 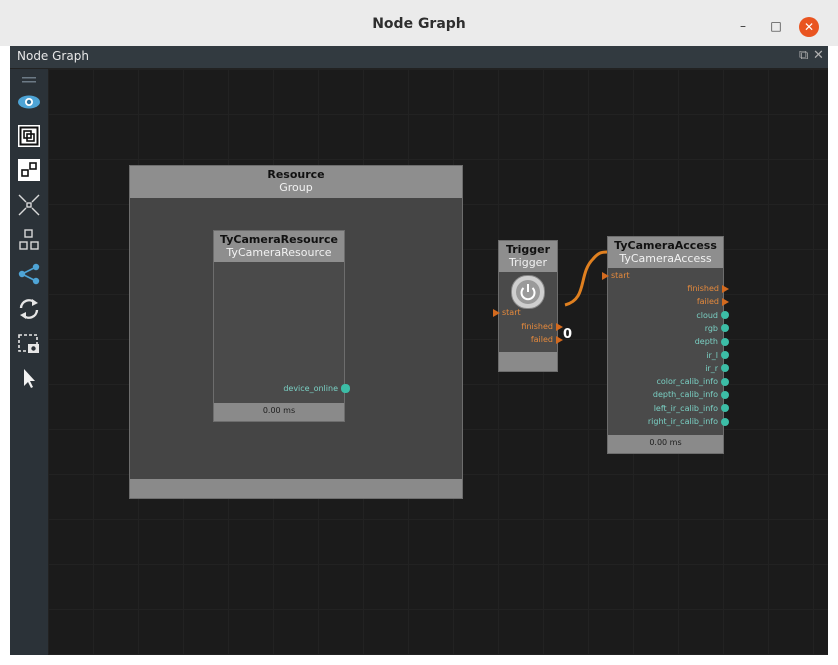 I want to click on access-port-cloud: cloud, so click(x=712, y=315).